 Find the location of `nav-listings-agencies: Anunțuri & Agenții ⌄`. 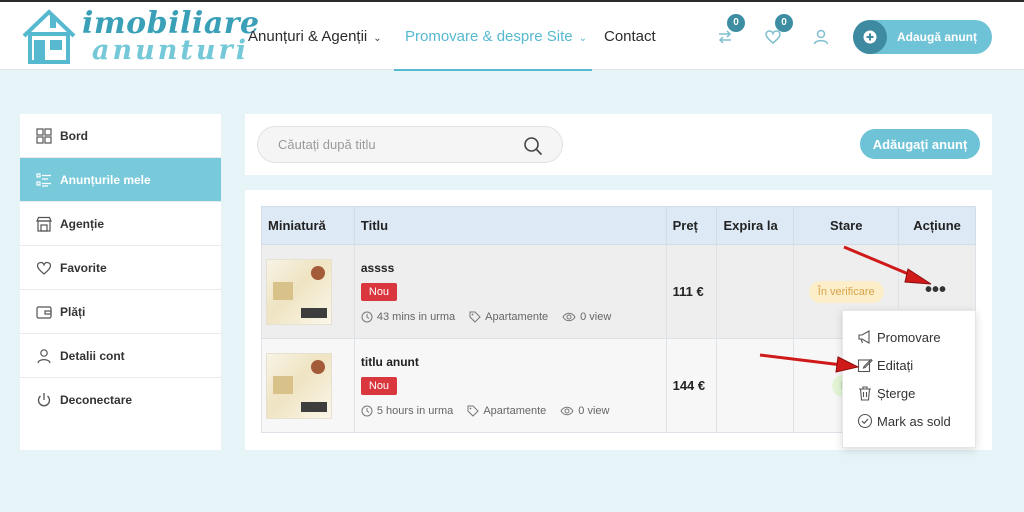

nav-listings-agencies: Anunțuri & Agenții ⌄ is located at coordinates (315, 36).